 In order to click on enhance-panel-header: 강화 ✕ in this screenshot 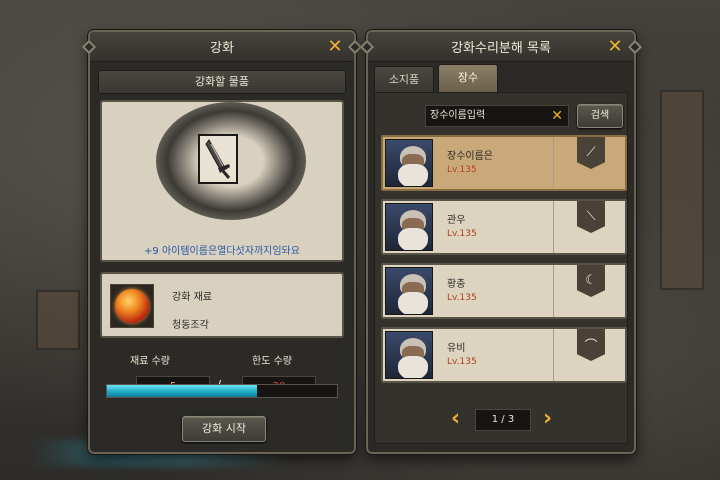, I will do `click(222, 47)`.